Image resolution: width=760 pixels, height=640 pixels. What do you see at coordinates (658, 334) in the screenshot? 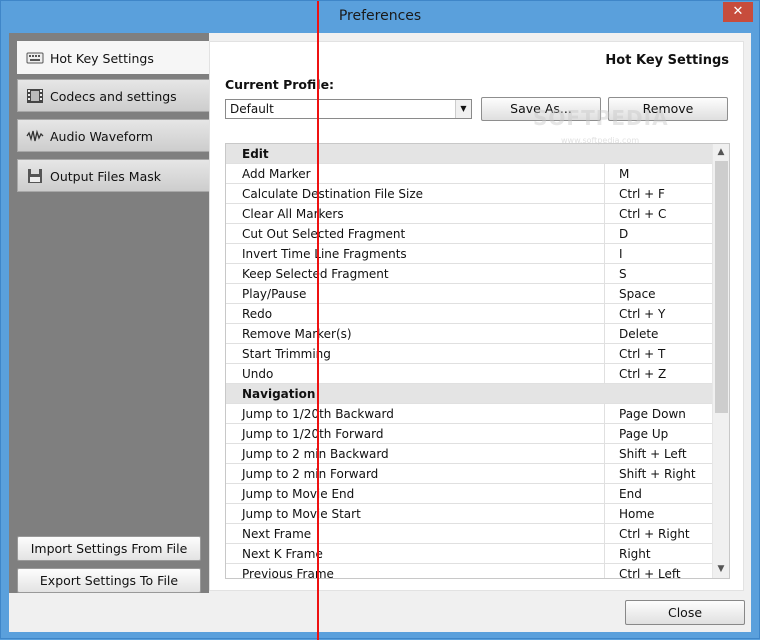
I see `hotkey-shortcut: Delete` at bounding box center [658, 334].